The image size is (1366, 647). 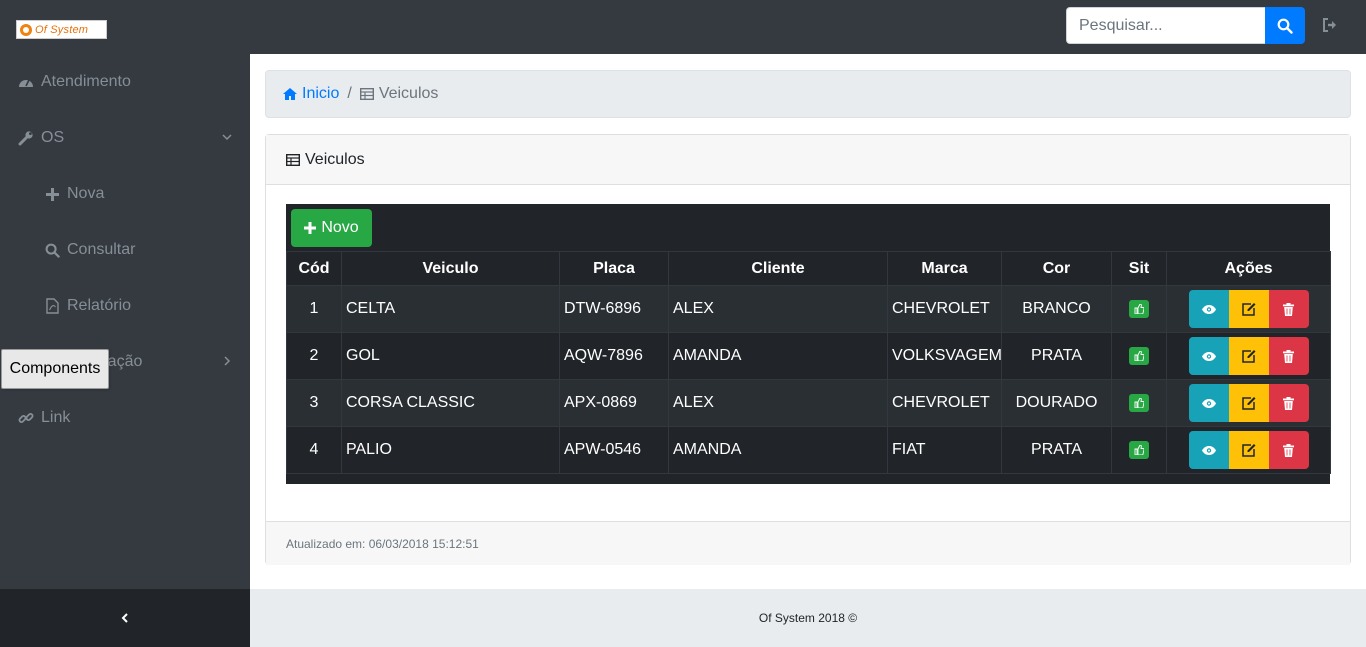 What do you see at coordinates (340, 227) in the screenshot?
I see `new-button-label: Novo` at bounding box center [340, 227].